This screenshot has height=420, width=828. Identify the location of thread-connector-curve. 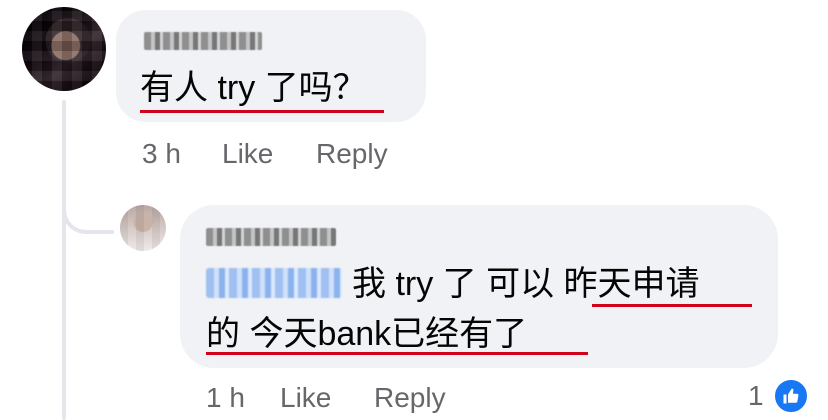
(88, 212).